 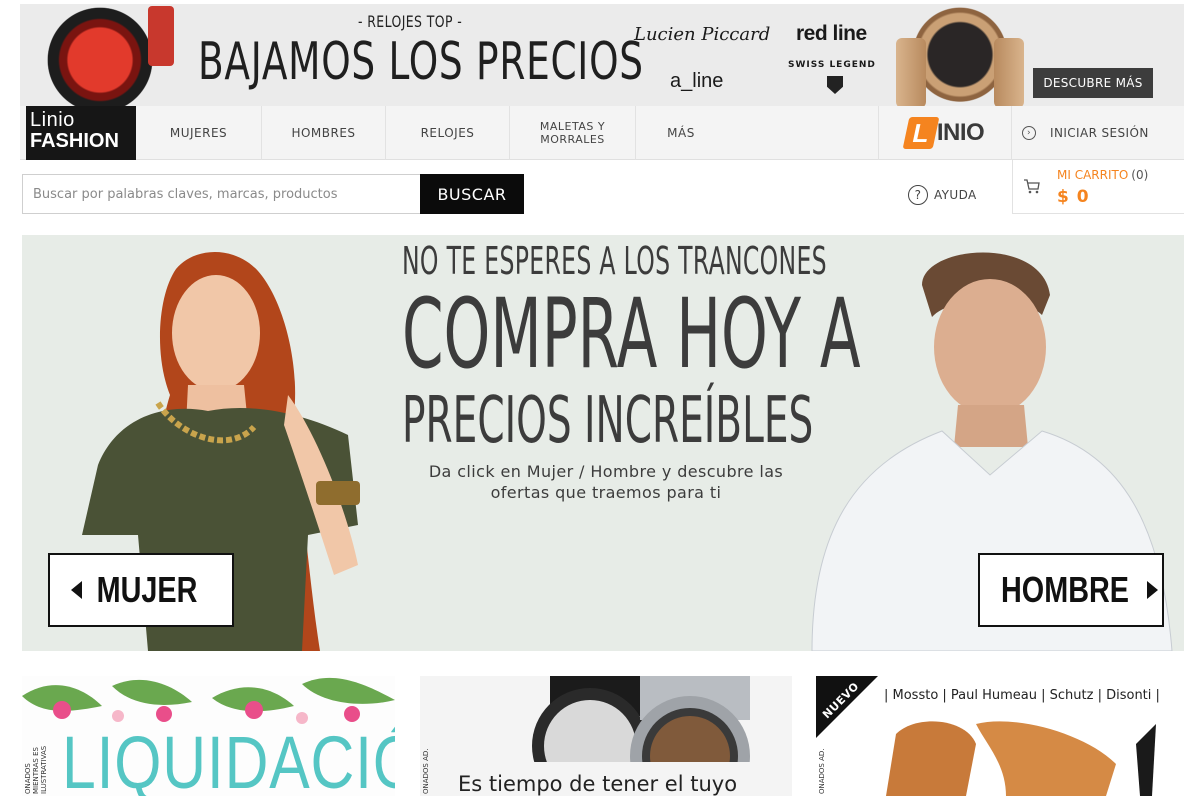 I want to click on brand-red-line-logo: red line, so click(x=831, y=33).